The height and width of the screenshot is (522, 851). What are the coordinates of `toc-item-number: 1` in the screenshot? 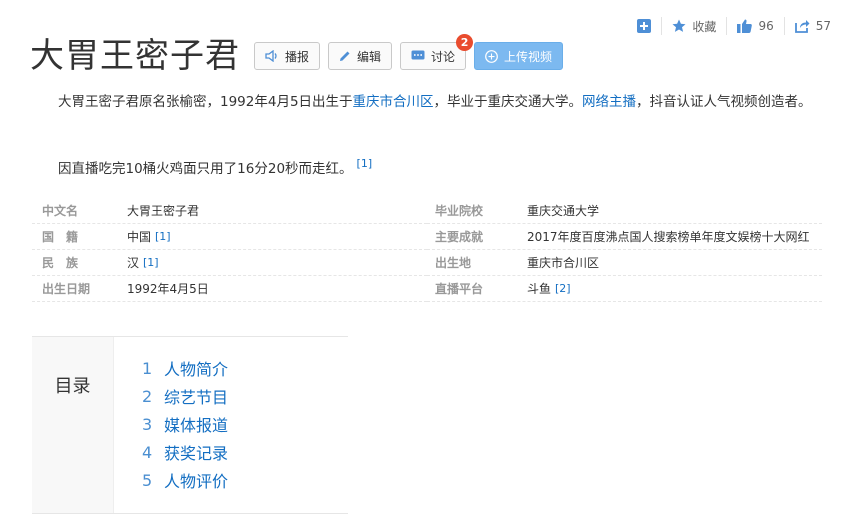 It's located at (147, 368).